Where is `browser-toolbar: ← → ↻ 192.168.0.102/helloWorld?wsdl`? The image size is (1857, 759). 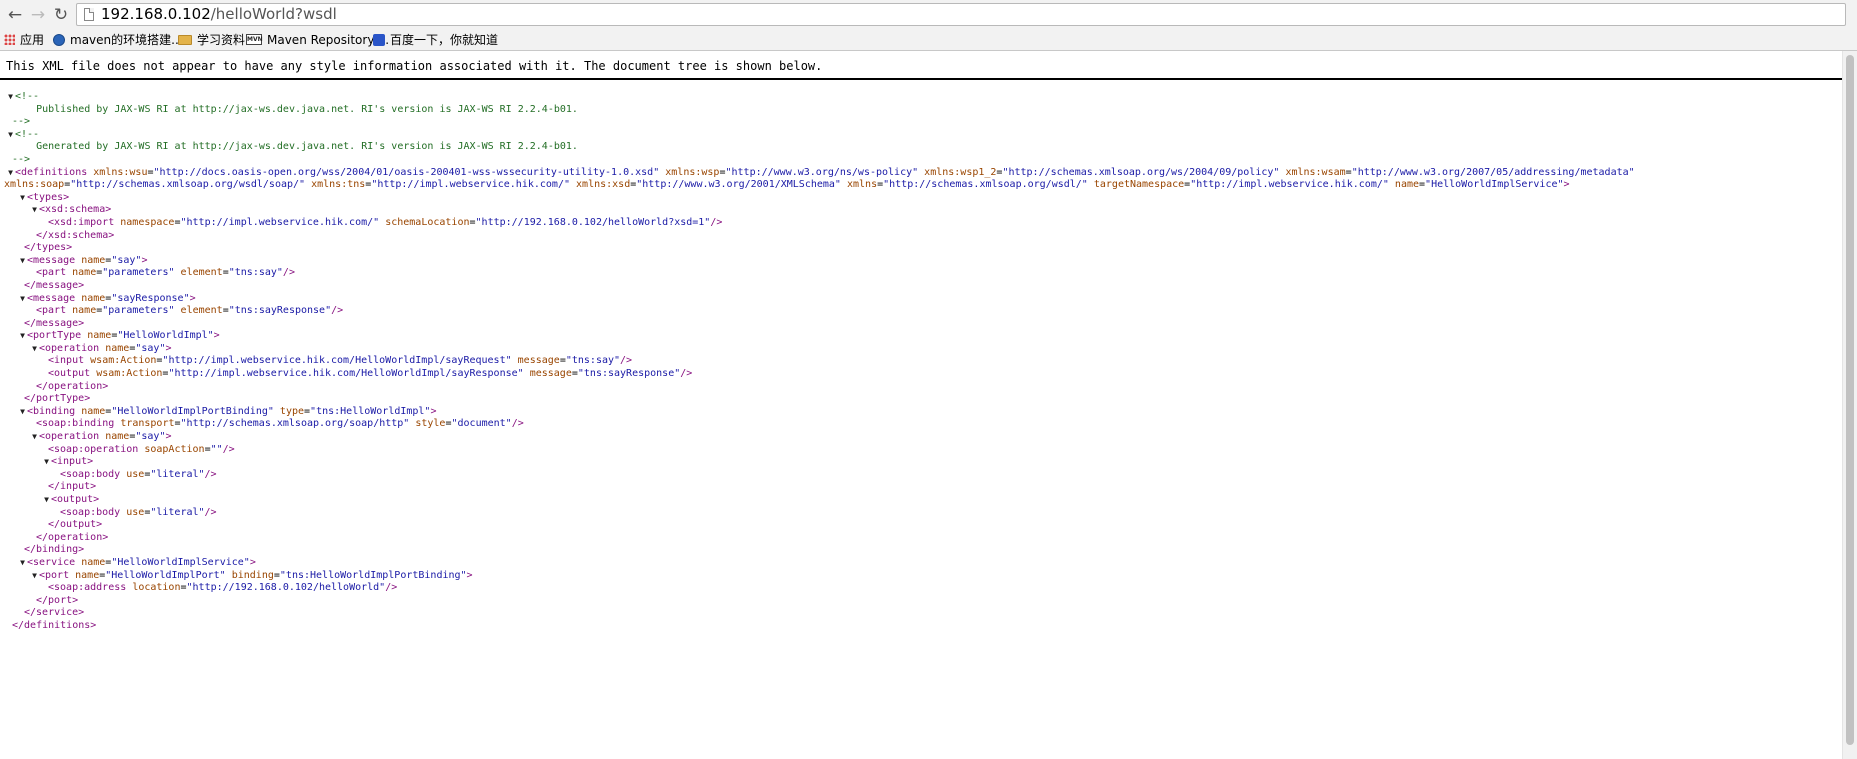 browser-toolbar: ← → ↻ 192.168.0.102/helloWorld?wsdl is located at coordinates (928, 15).